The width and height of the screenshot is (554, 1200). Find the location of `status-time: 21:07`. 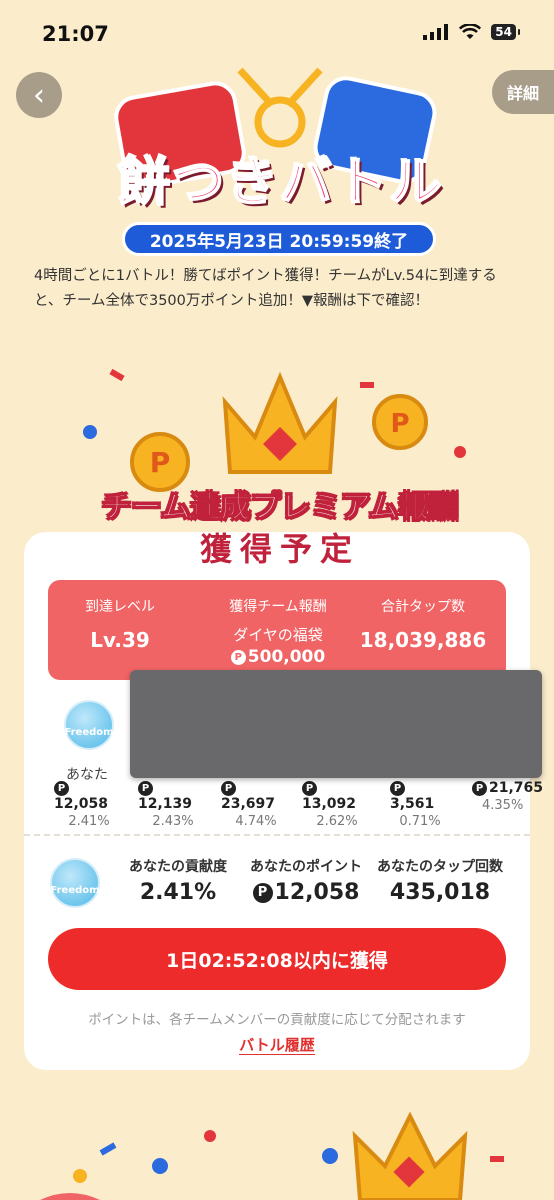

status-time: 21:07 is located at coordinates (75, 34).